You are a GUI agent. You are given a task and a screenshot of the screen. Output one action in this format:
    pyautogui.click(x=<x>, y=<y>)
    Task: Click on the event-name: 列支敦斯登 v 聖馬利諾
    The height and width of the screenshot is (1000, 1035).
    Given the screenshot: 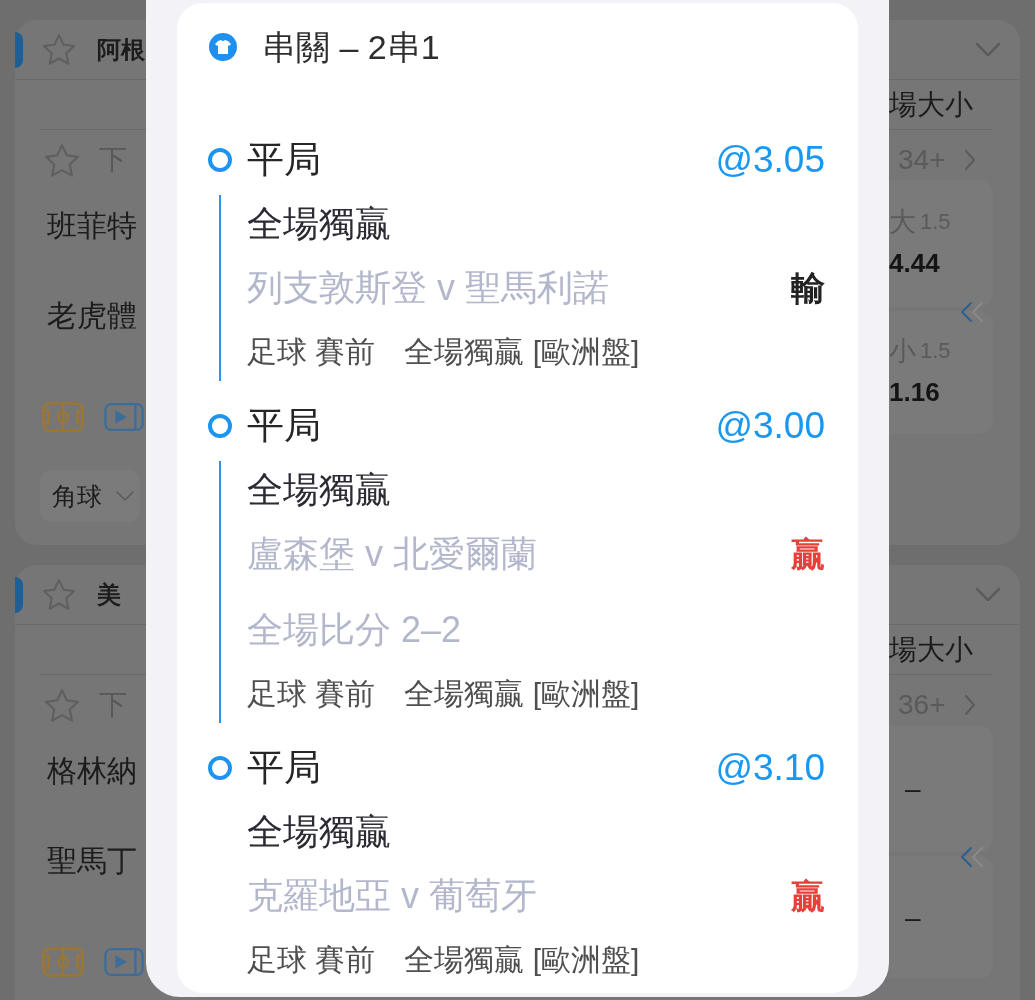 What is the action you would take?
    pyautogui.click(x=428, y=288)
    